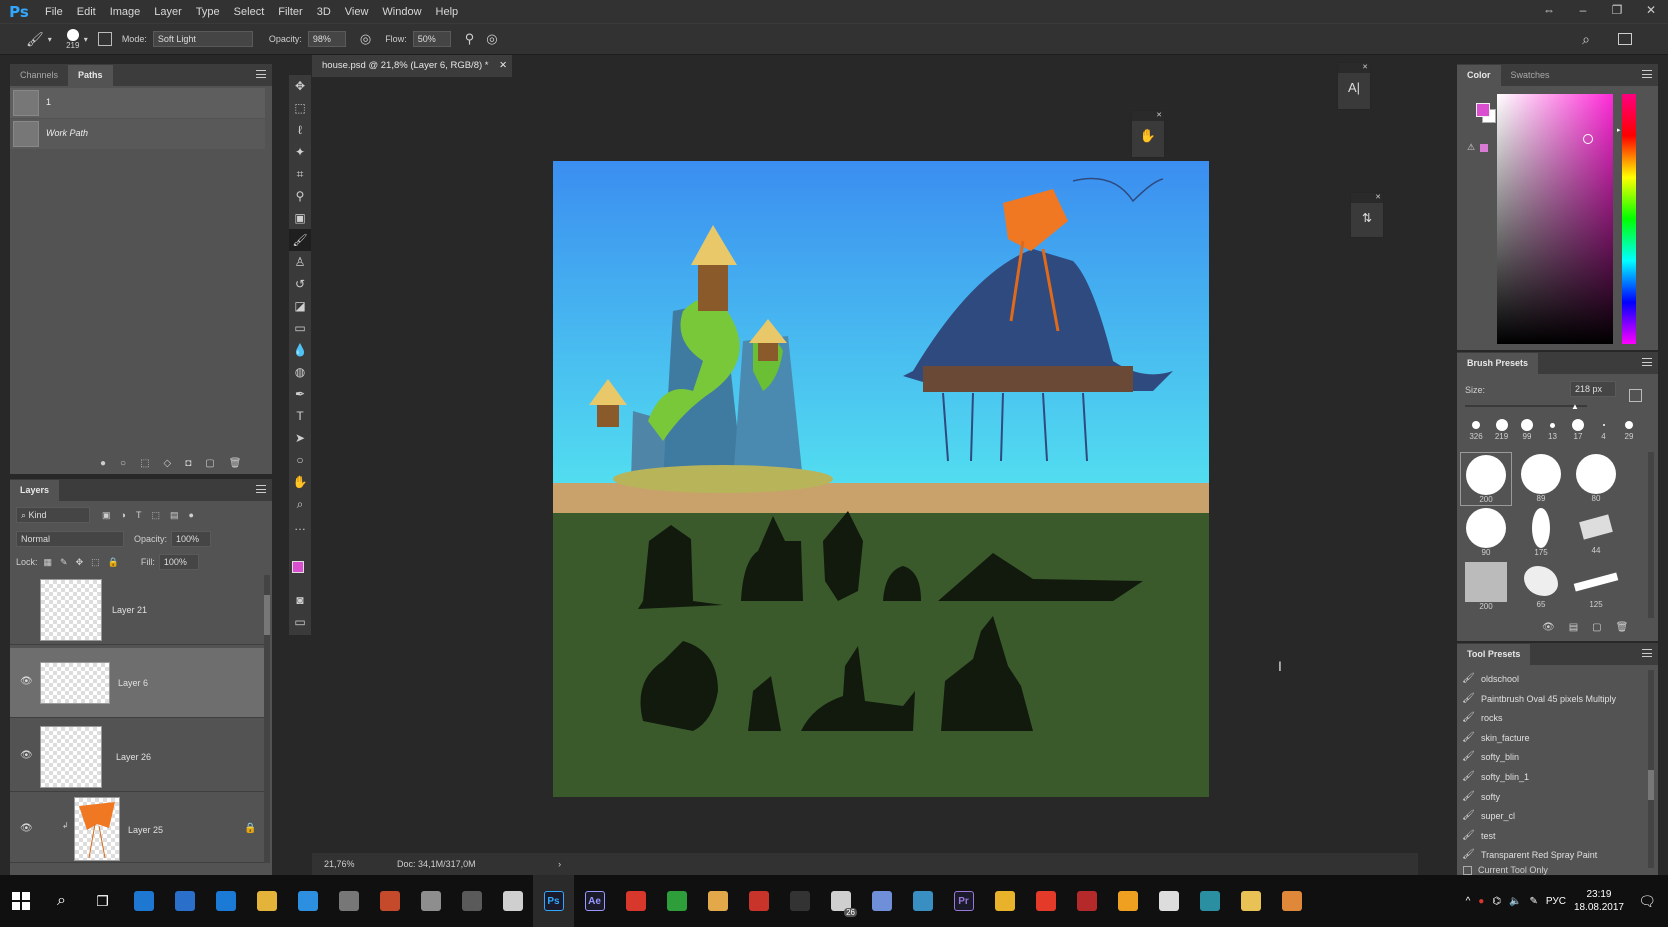 The image size is (1668, 927). I want to click on app14-icon, so click(1004, 901).